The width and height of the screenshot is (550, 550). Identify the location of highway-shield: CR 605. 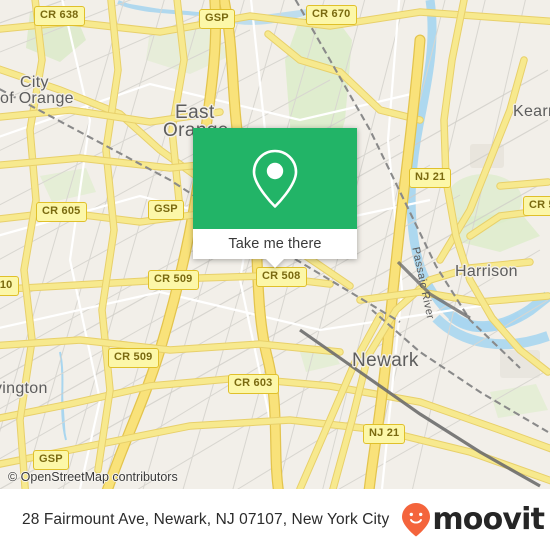
(61, 212).